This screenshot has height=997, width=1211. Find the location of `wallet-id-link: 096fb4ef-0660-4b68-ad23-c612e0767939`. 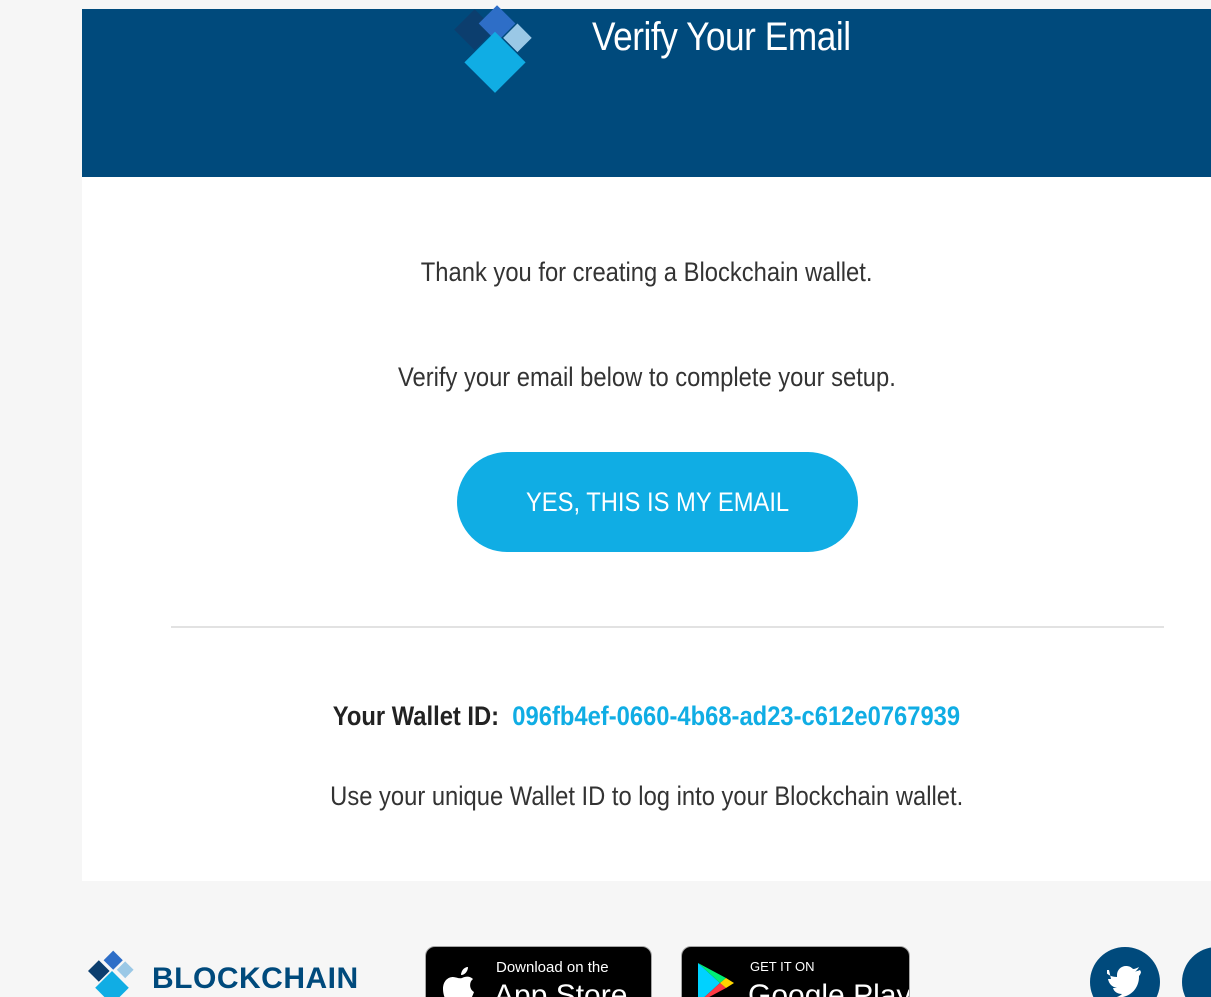

wallet-id-link: 096fb4ef-0660-4b68-ad23-c612e0767939 is located at coordinates (736, 716).